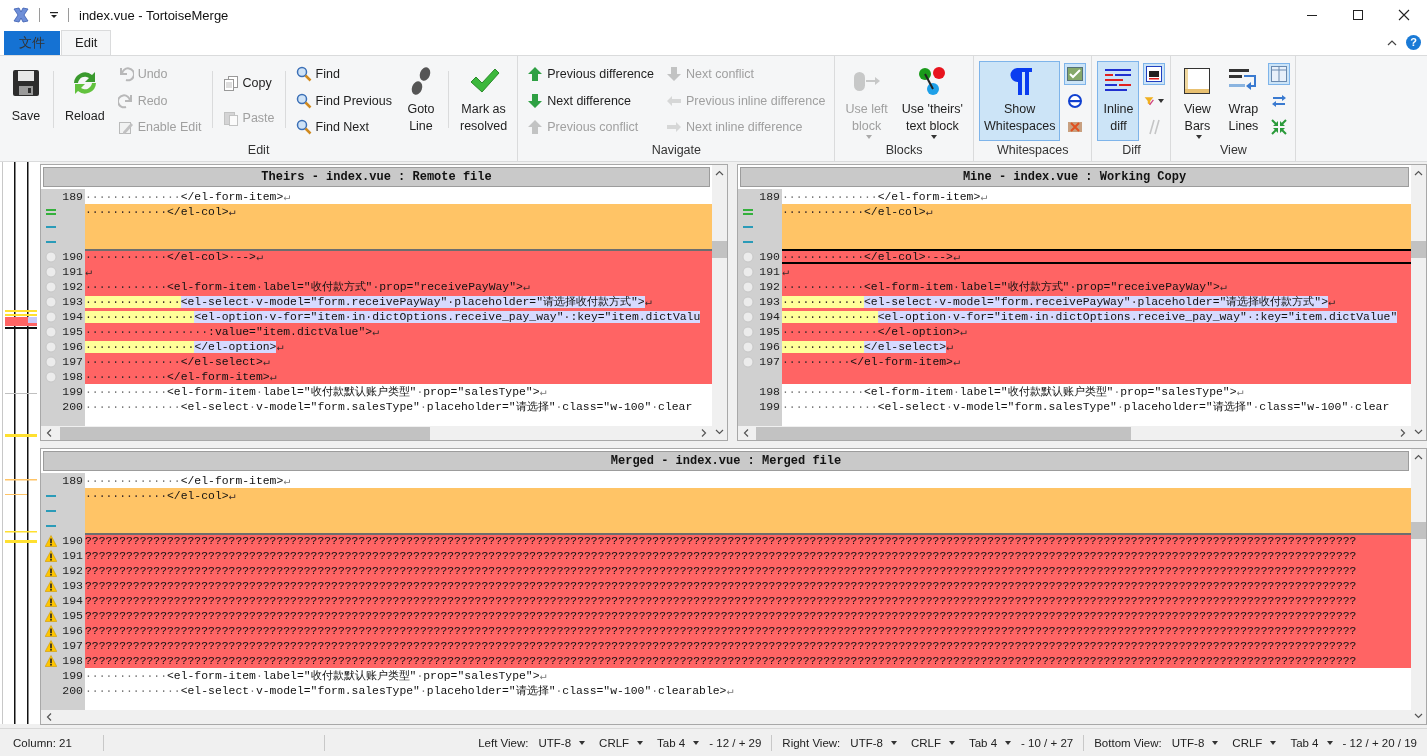 The image size is (1427, 756). I want to click on view-label: Bottom View:, so click(1128, 742).